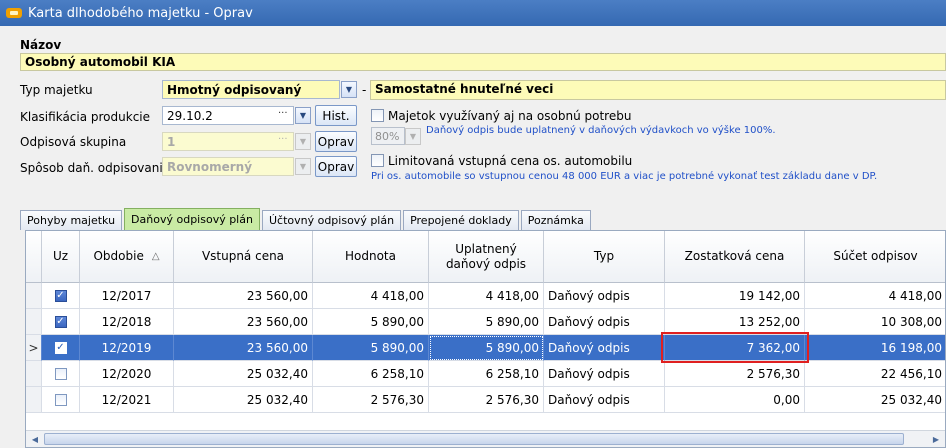 The image size is (946, 448). What do you see at coordinates (303, 141) in the screenshot?
I see `skupina-dropdown-icon: ▼` at bounding box center [303, 141].